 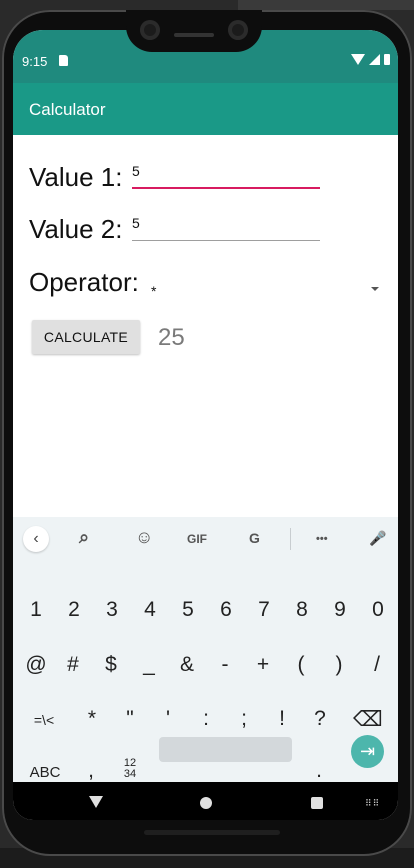 What do you see at coordinates (387, 59) in the screenshot?
I see `battery-icon` at bounding box center [387, 59].